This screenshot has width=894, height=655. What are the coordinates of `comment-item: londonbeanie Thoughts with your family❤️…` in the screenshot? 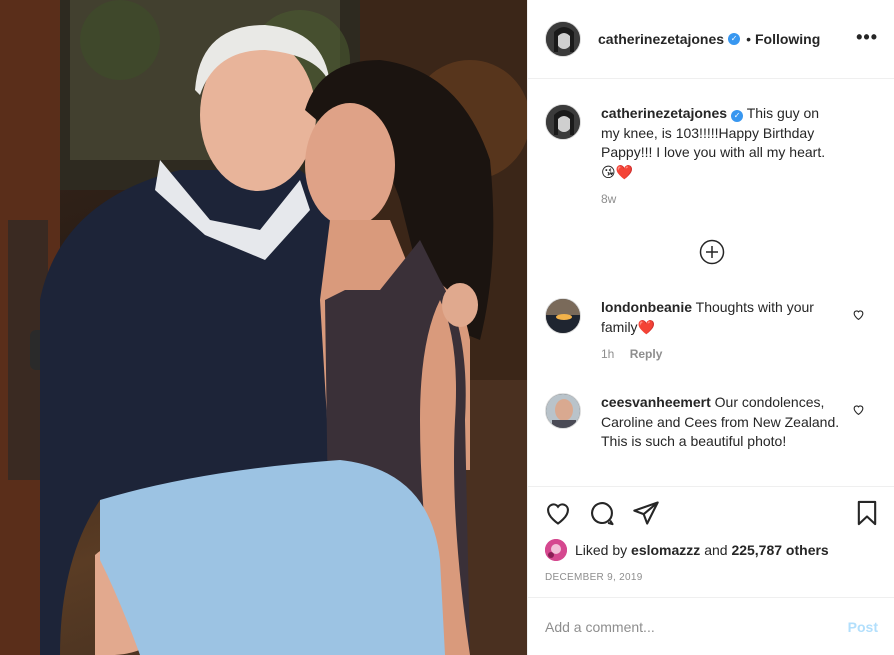 It's located at (693, 331).